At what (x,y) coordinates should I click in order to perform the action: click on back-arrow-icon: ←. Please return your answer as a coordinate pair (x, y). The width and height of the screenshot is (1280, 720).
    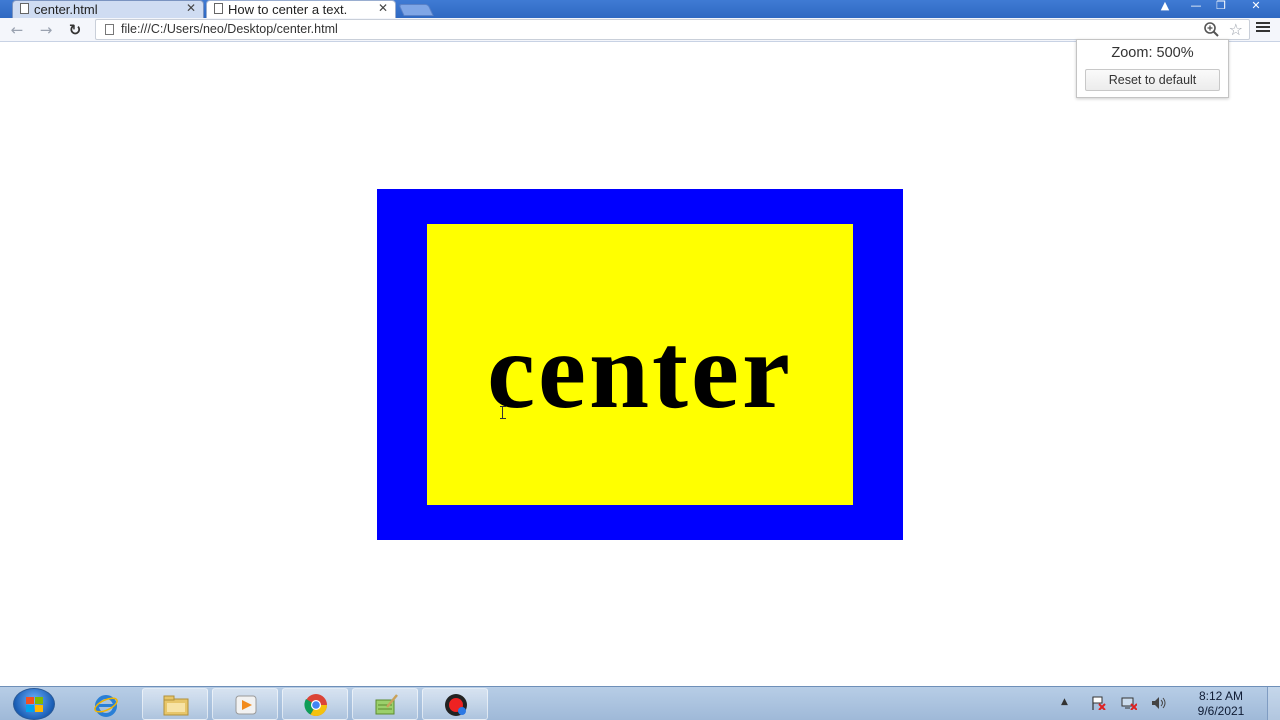
    Looking at the image, I should click on (17, 30).